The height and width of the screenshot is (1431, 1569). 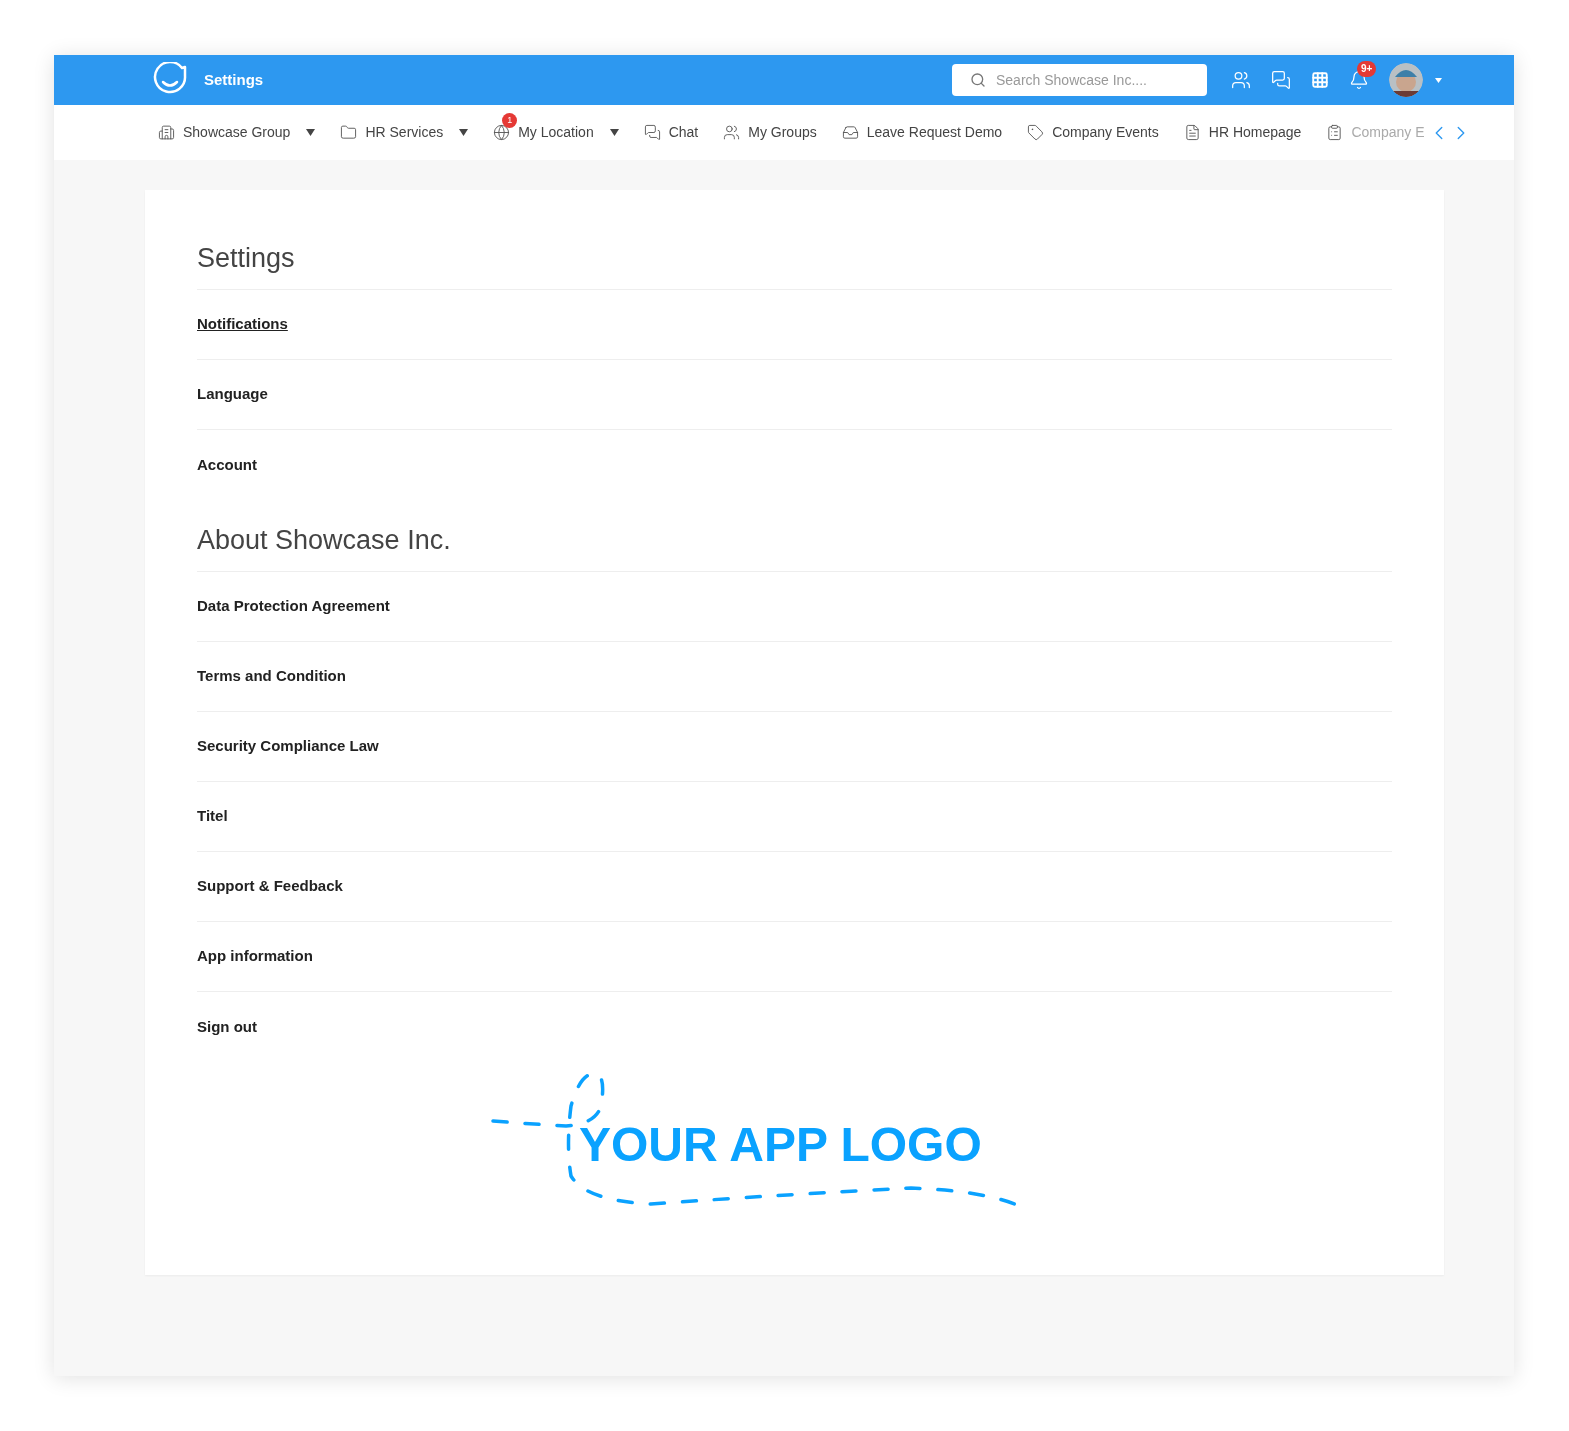 What do you see at coordinates (510, 120) in the screenshot?
I see `count-badge: 1` at bounding box center [510, 120].